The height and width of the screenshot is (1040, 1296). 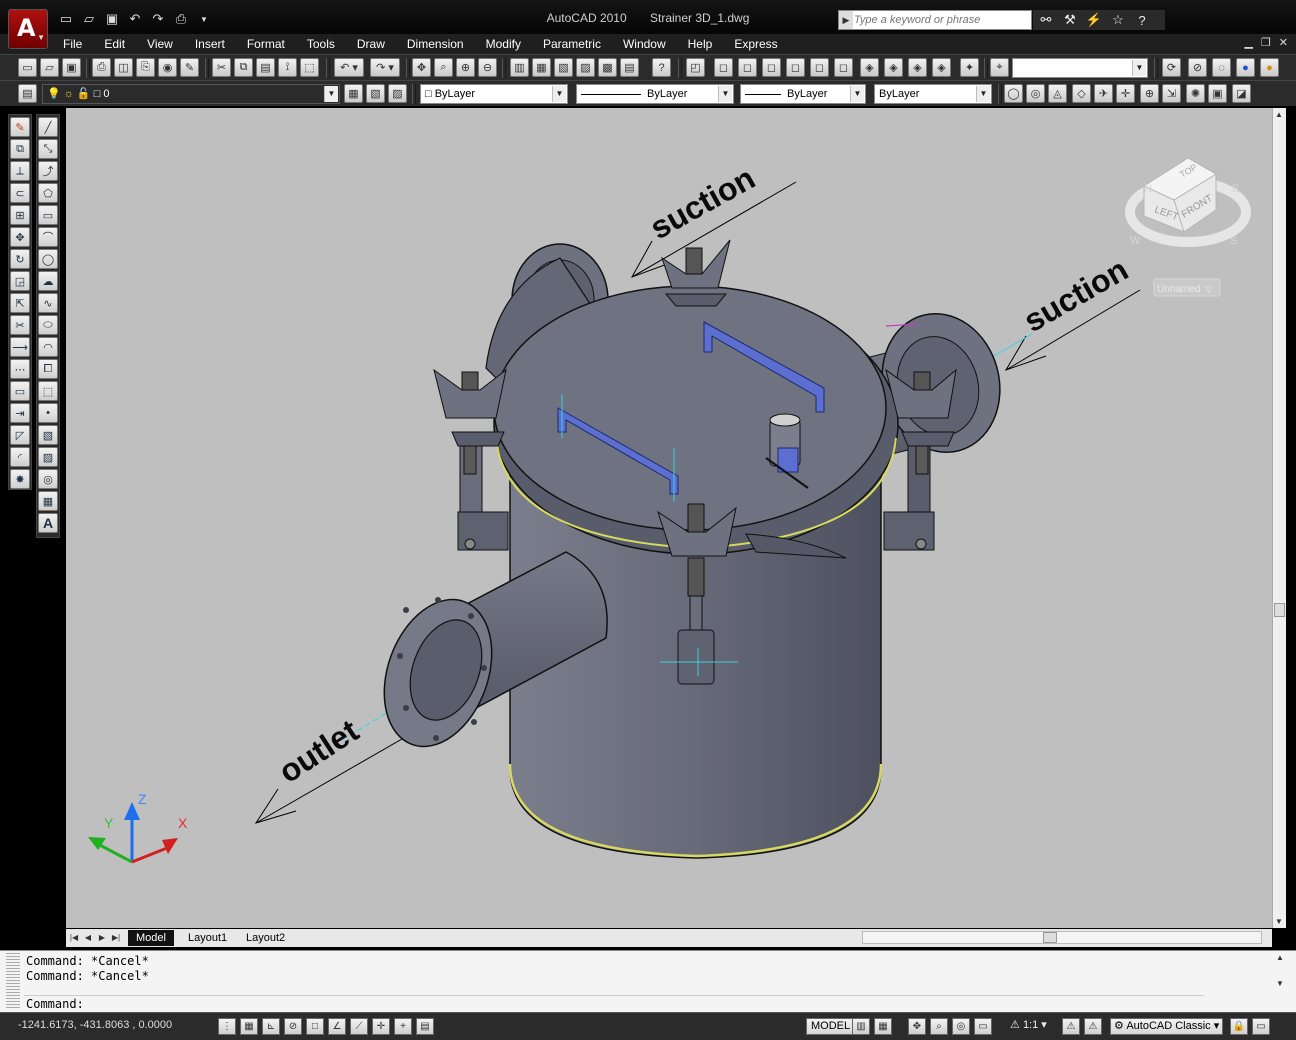 I want to click on revision-cloud-icon: ☁, so click(x=48, y=281).